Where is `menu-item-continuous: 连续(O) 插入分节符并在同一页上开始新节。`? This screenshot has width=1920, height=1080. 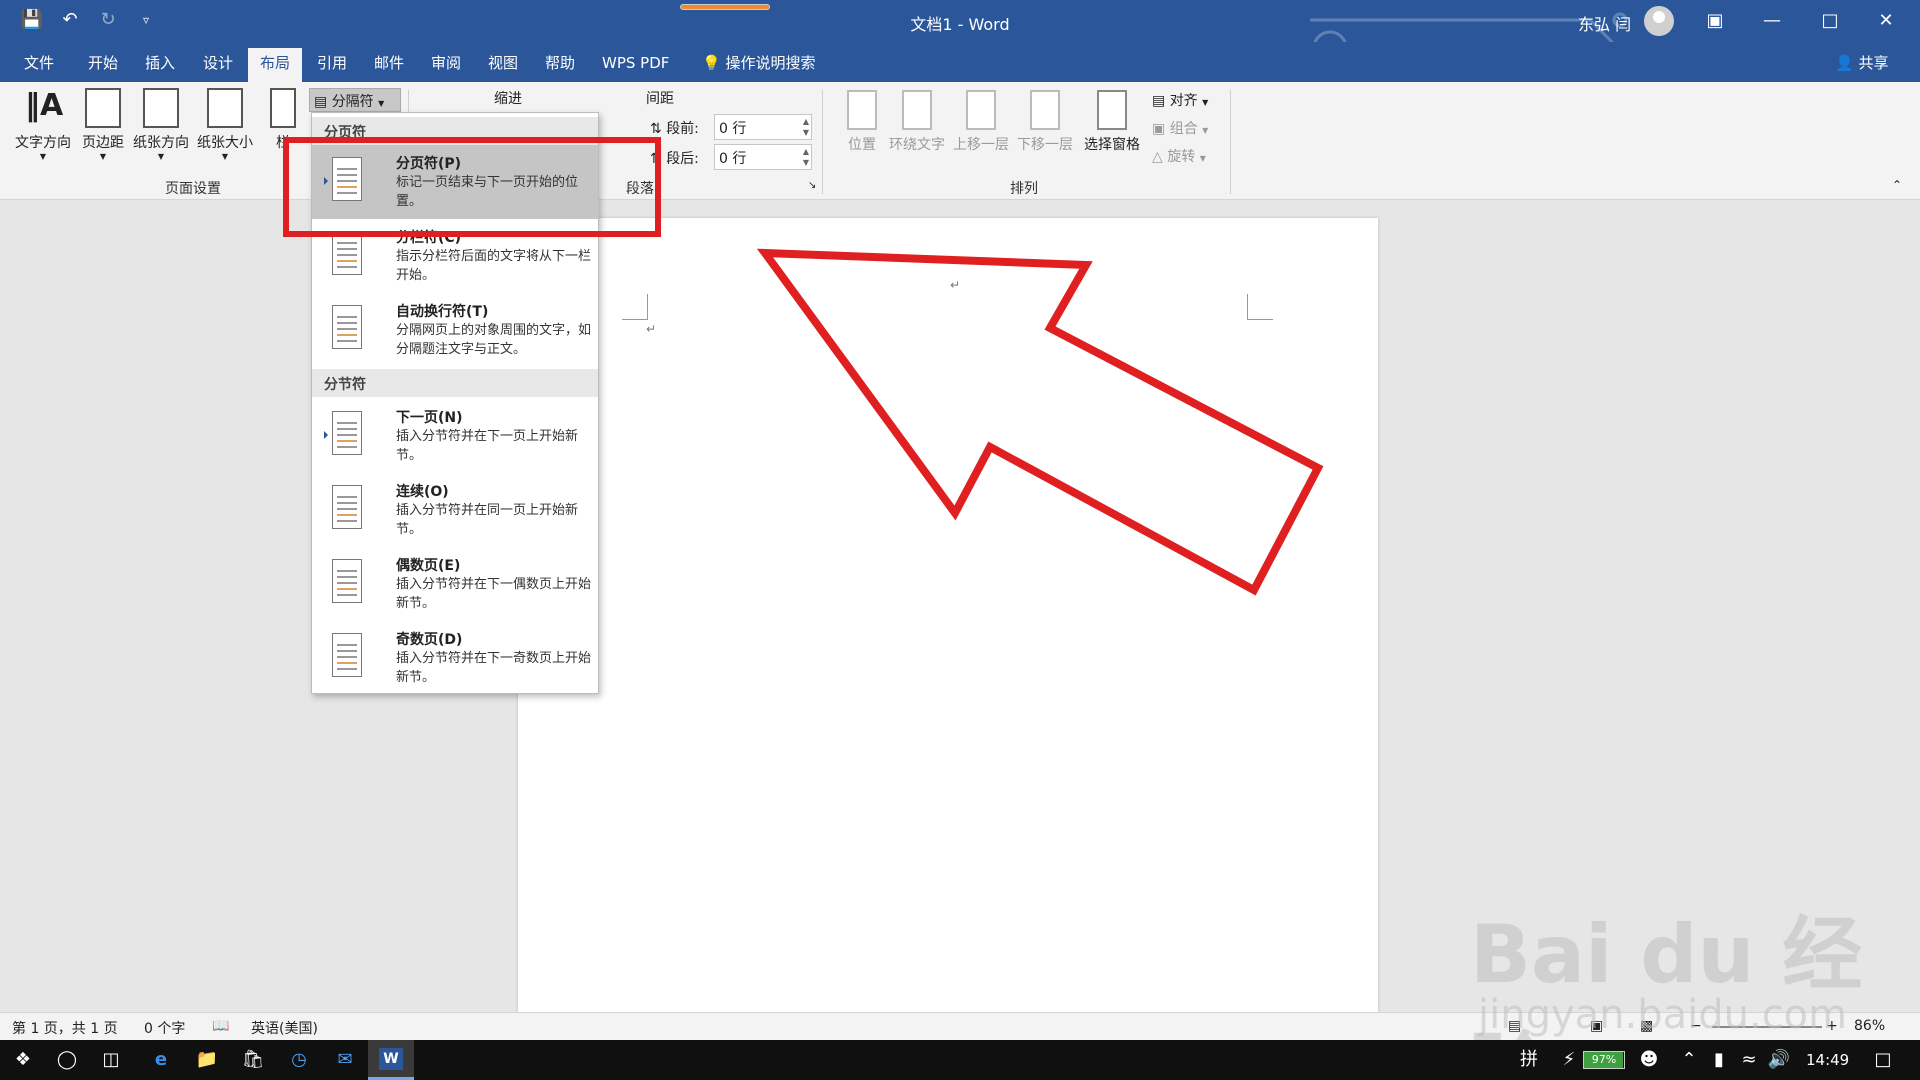 menu-item-continuous: 连续(O) 插入分节符并在同一页上开始新节。 is located at coordinates (455, 510).